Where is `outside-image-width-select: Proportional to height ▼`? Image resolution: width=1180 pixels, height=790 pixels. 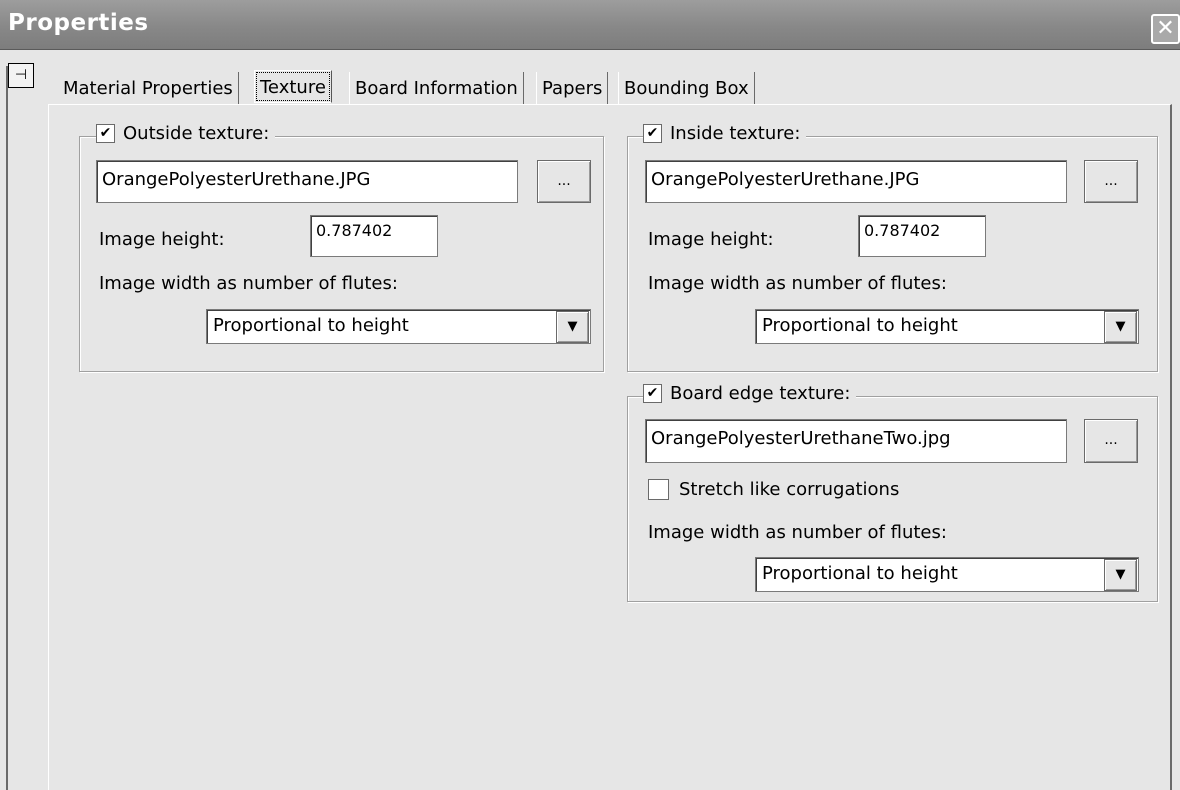
outside-image-width-select: Proportional to height ▼ is located at coordinates (398, 326).